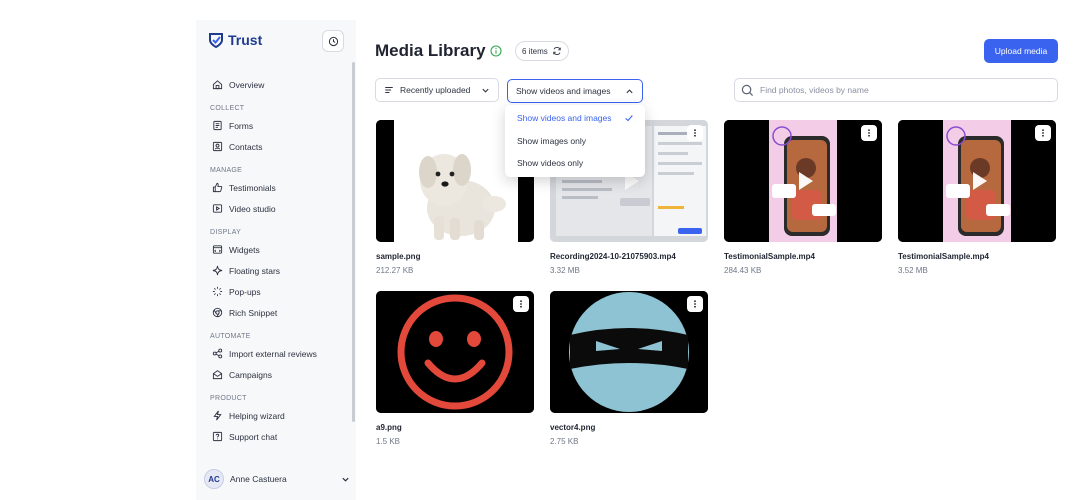 The height and width of the screenshot is (500, 1080). Describe the element at coordinates (245, 40) in the screenshot. I see `brand-name: Trust` at that location.